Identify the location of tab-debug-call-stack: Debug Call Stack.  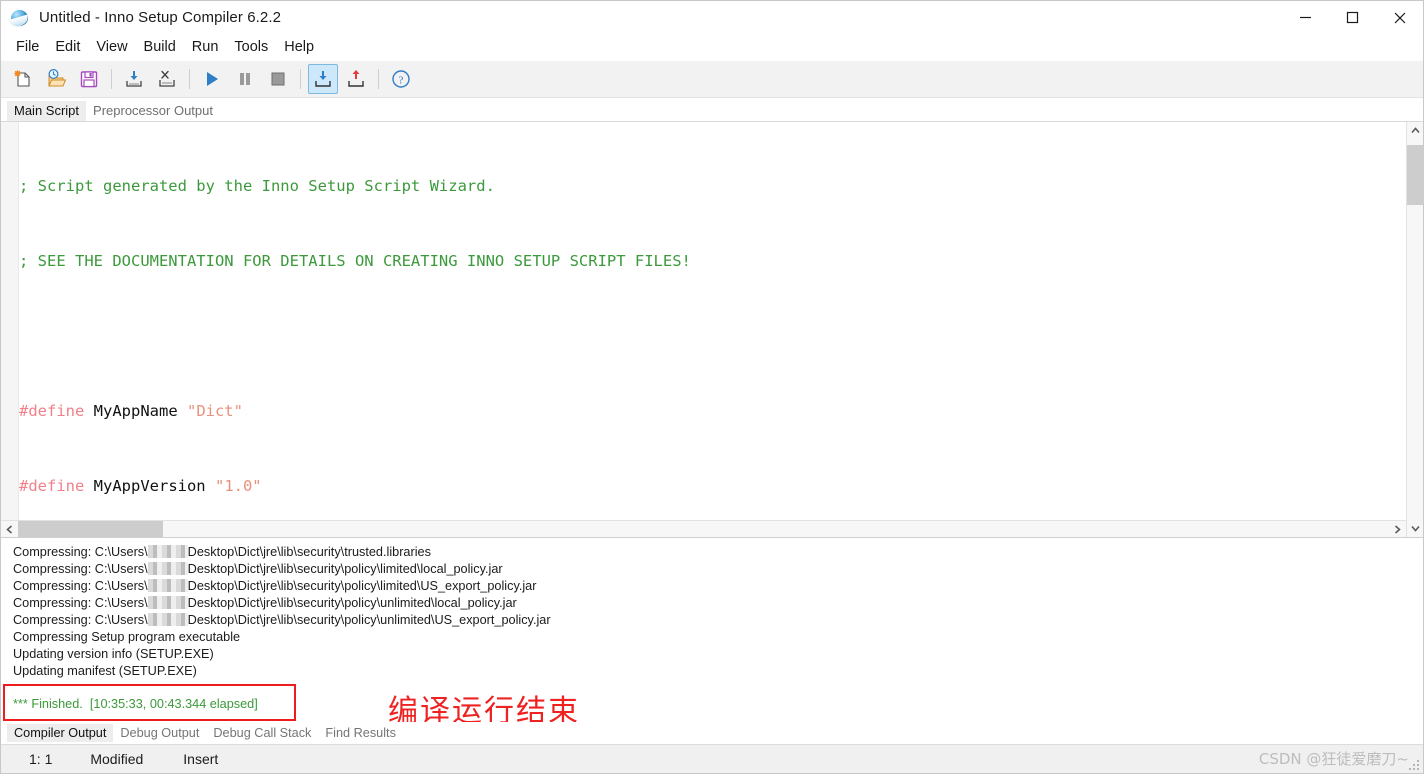
(262, 733).